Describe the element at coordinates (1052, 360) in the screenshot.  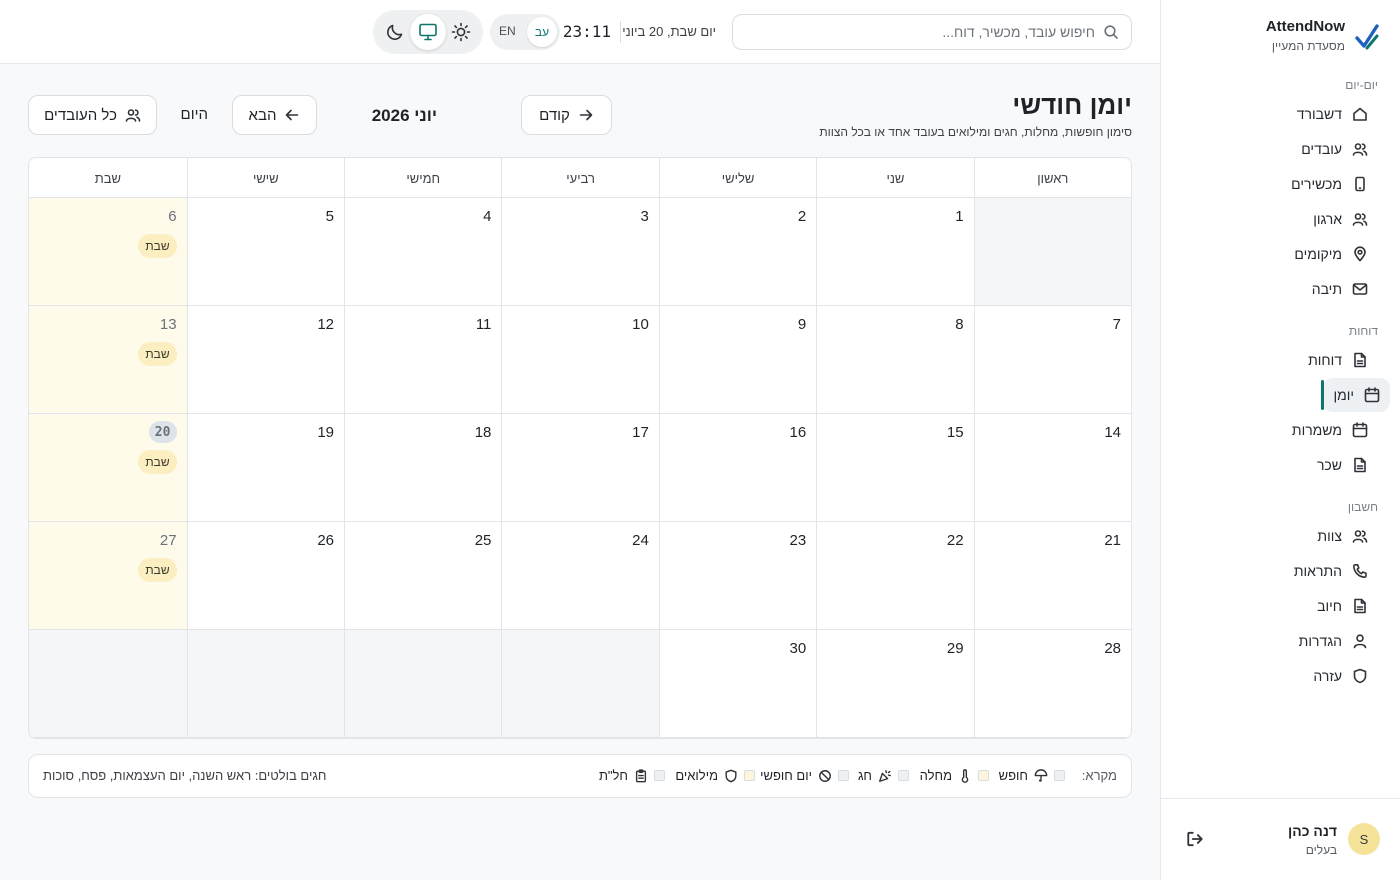
I see `calendar-day-cell: 7` at that location.